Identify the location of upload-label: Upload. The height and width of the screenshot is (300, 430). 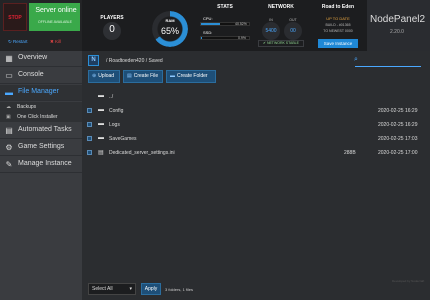
(106, 76).